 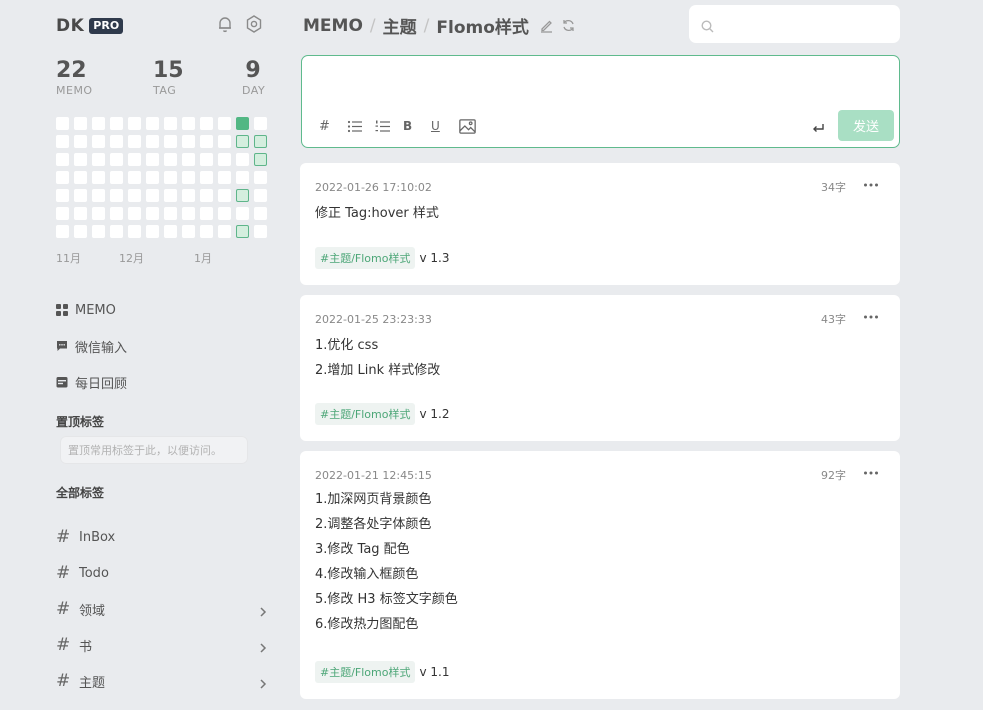 What do you see at coordinates (164, 573) in the screenshot?
I see `tag-item-todo: # Todo` at bounding box center [164, 573].